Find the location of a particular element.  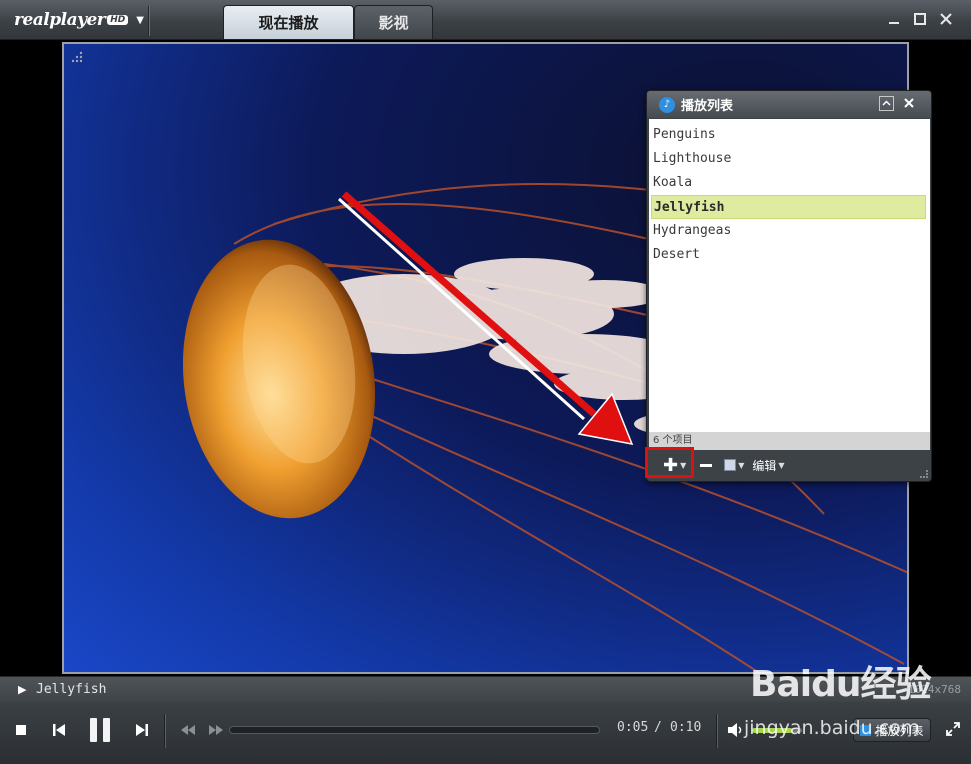

playlist-item-jellyfish: Jellyfish is located at coordinates (788, 207).